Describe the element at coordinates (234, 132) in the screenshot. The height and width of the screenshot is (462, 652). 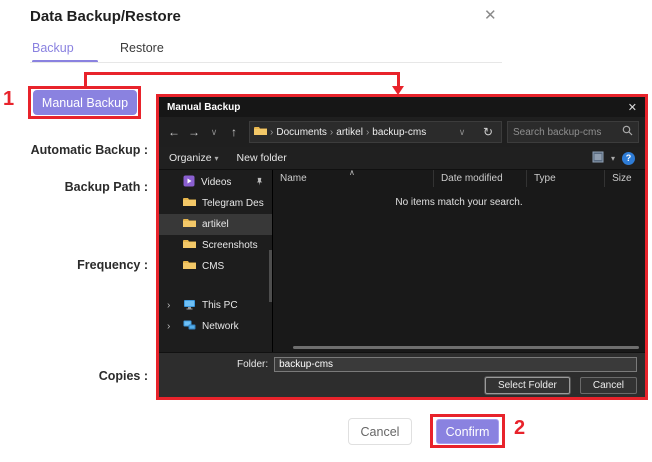
I see `up-icon: ↑` at that location.